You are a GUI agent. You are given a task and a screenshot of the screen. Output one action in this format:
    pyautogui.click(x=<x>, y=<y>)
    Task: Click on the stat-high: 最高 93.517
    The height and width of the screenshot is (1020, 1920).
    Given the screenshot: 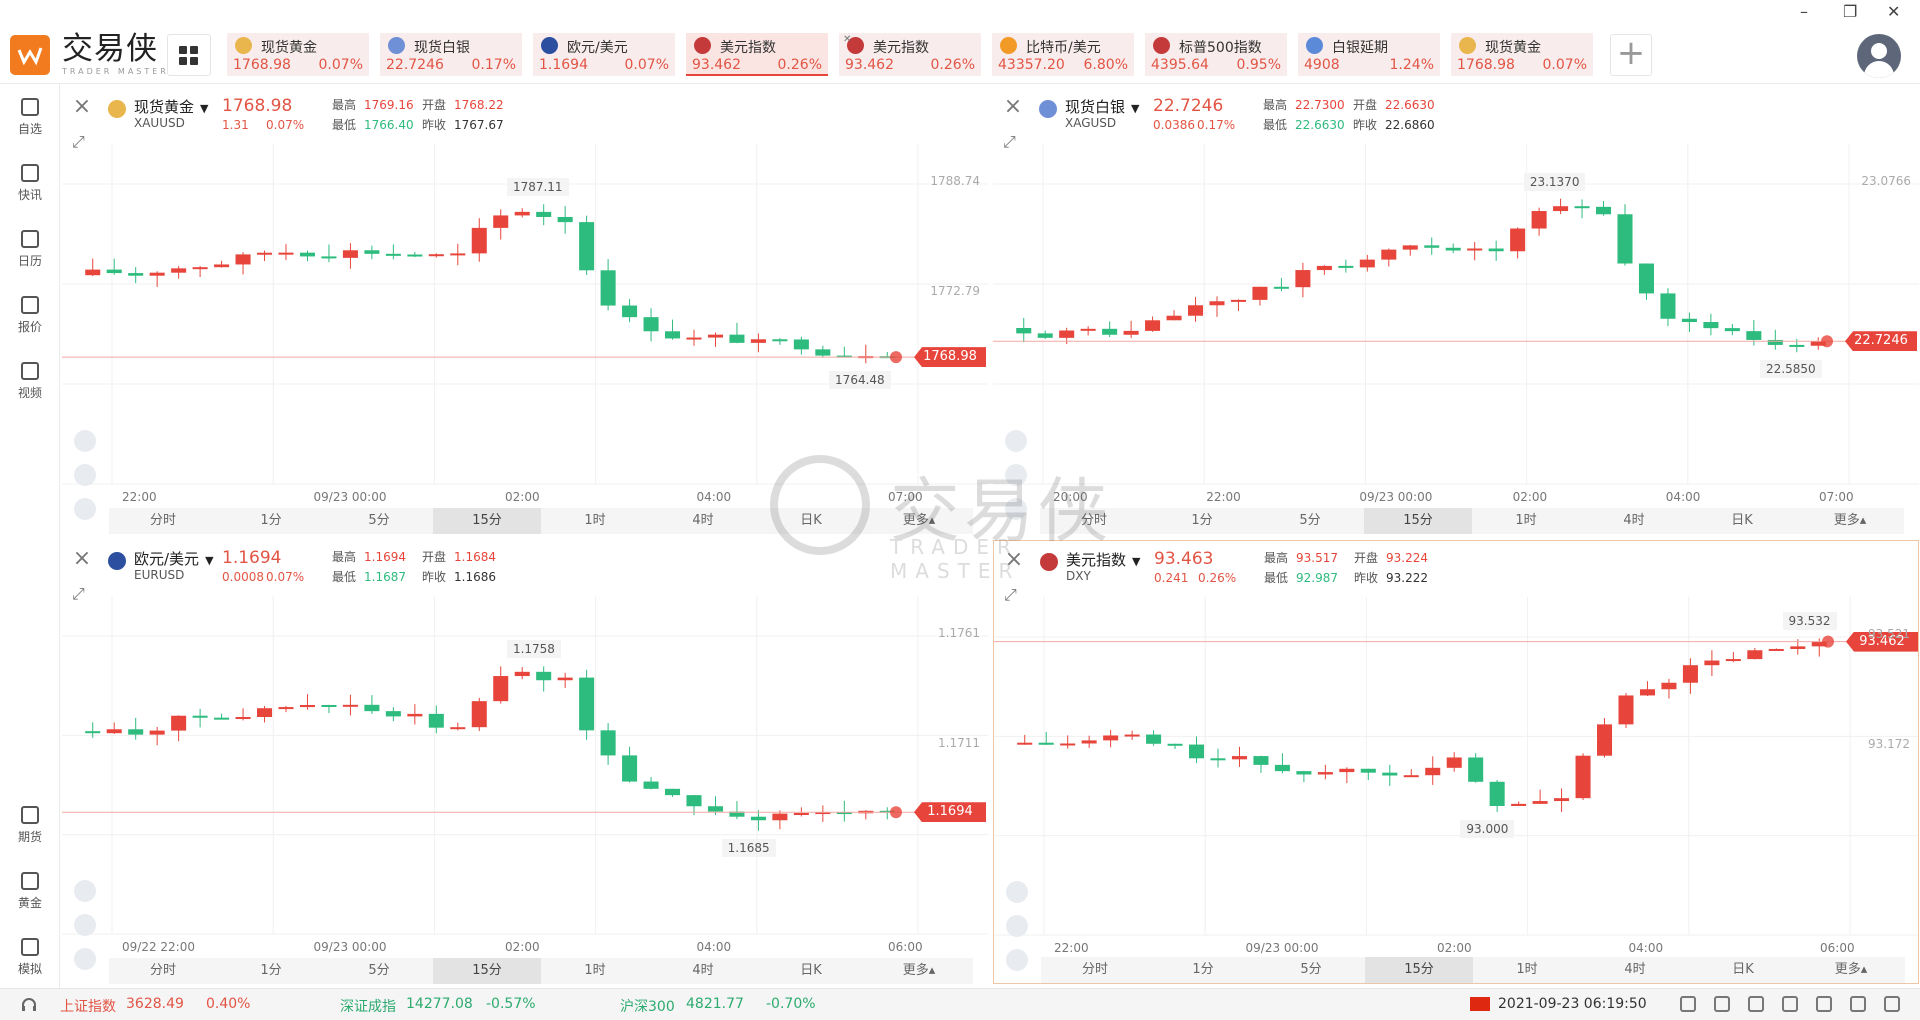 What is the action you would take?
    pyautogui.click(x=1301, y=557)
    